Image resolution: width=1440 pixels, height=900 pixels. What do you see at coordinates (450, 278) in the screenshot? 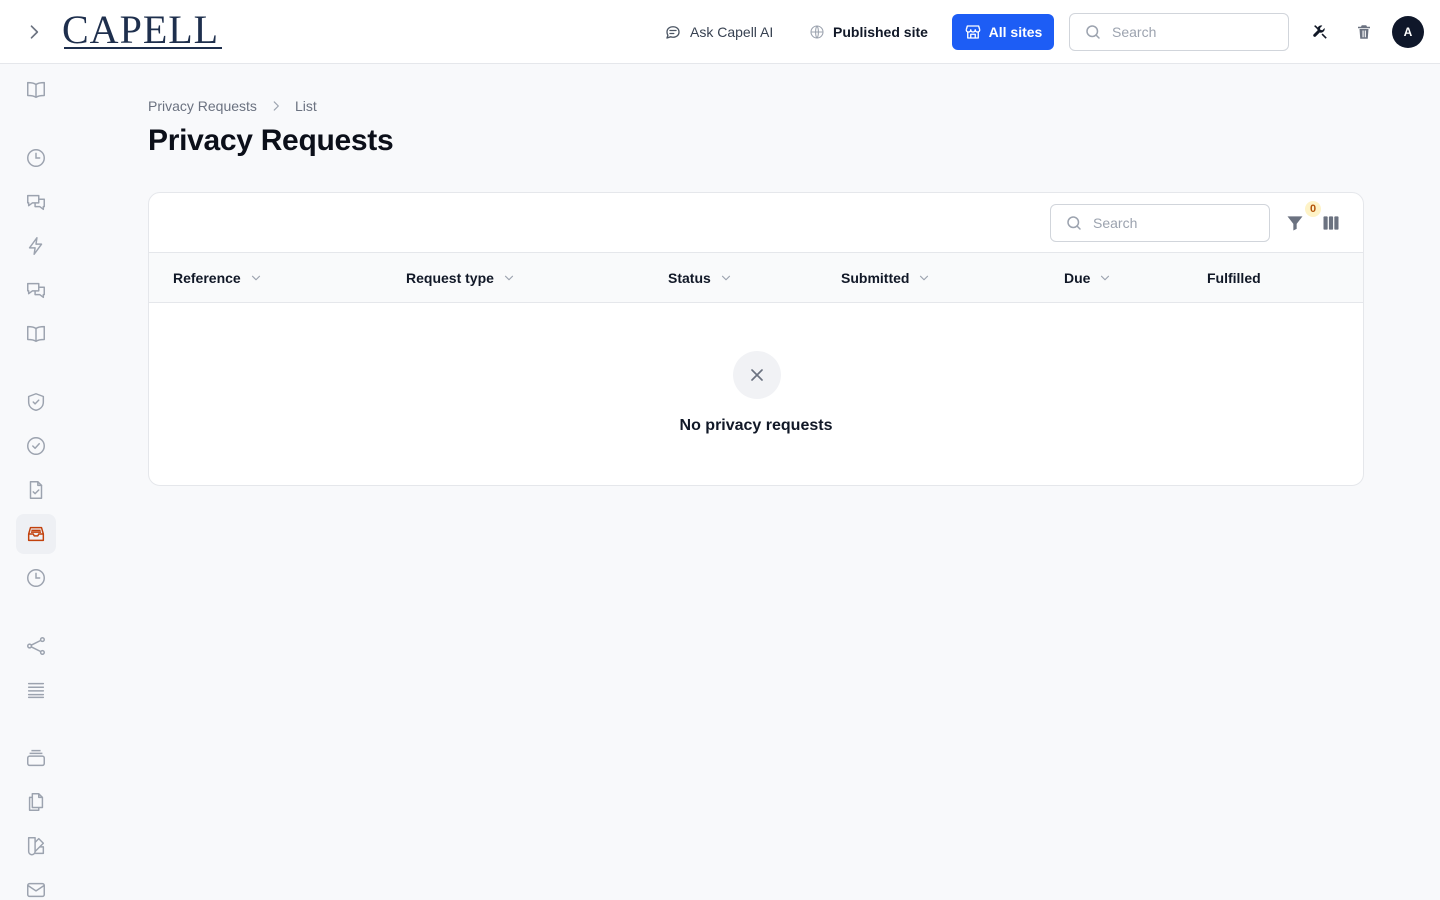
I see `column-label: Request type` at bounding box center [450, 278].